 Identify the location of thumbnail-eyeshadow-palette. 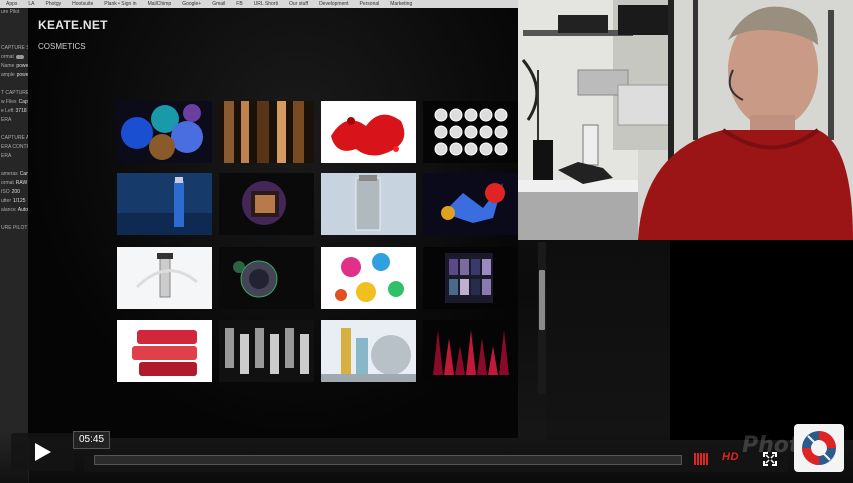
(470, 278).